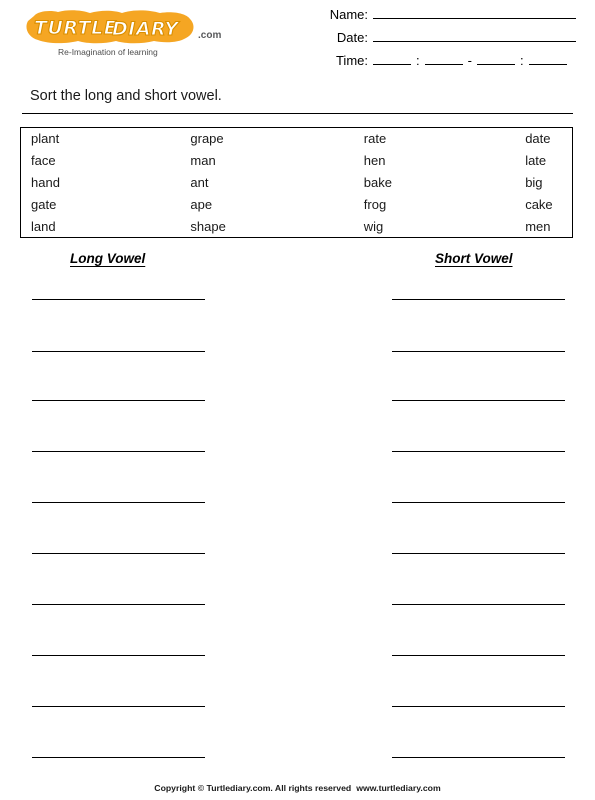 Image resolution: width=595 pixels, height=800 pixels. I want to click on word-item: plant, so click(103, 138).